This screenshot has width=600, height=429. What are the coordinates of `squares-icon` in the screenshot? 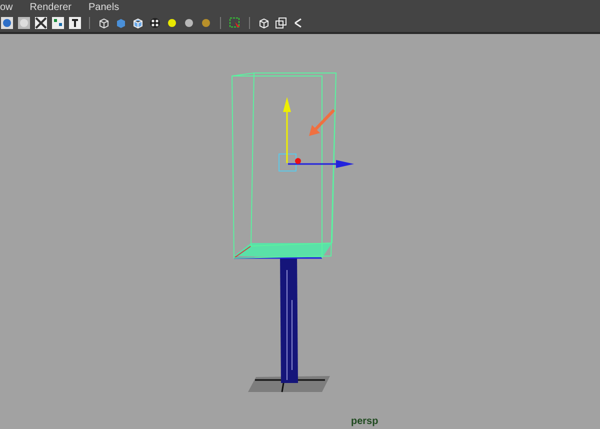 It's located at (281, 23).